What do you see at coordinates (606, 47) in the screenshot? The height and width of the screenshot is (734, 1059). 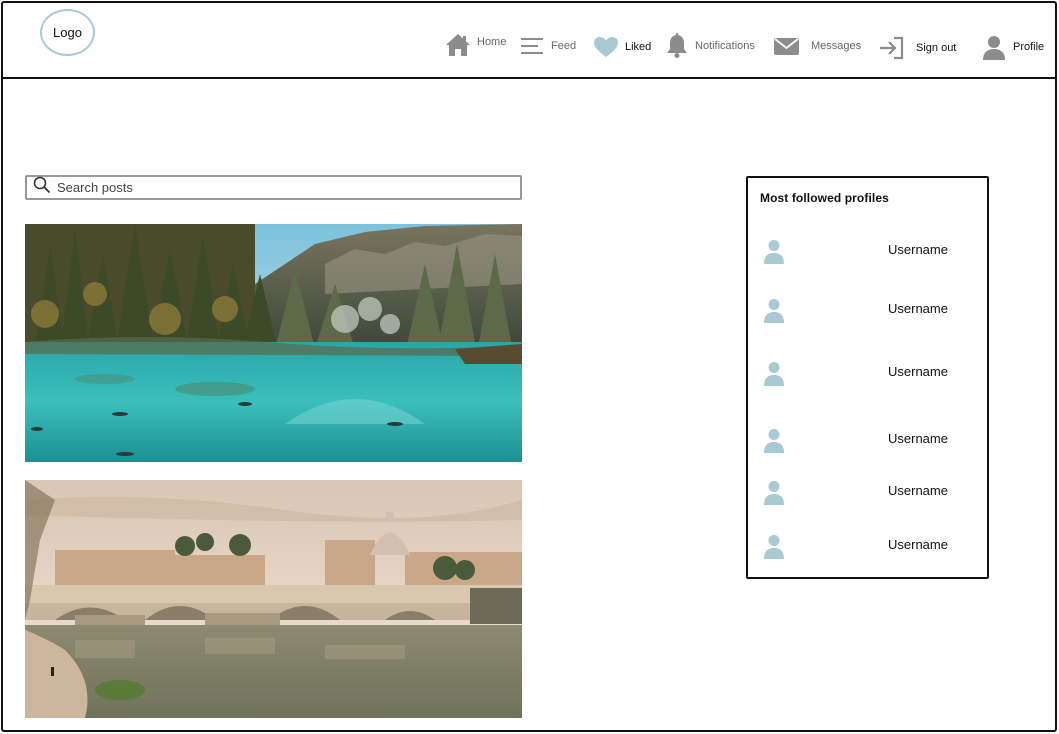 I see `heart-icon` at bounding box center [606, 47].